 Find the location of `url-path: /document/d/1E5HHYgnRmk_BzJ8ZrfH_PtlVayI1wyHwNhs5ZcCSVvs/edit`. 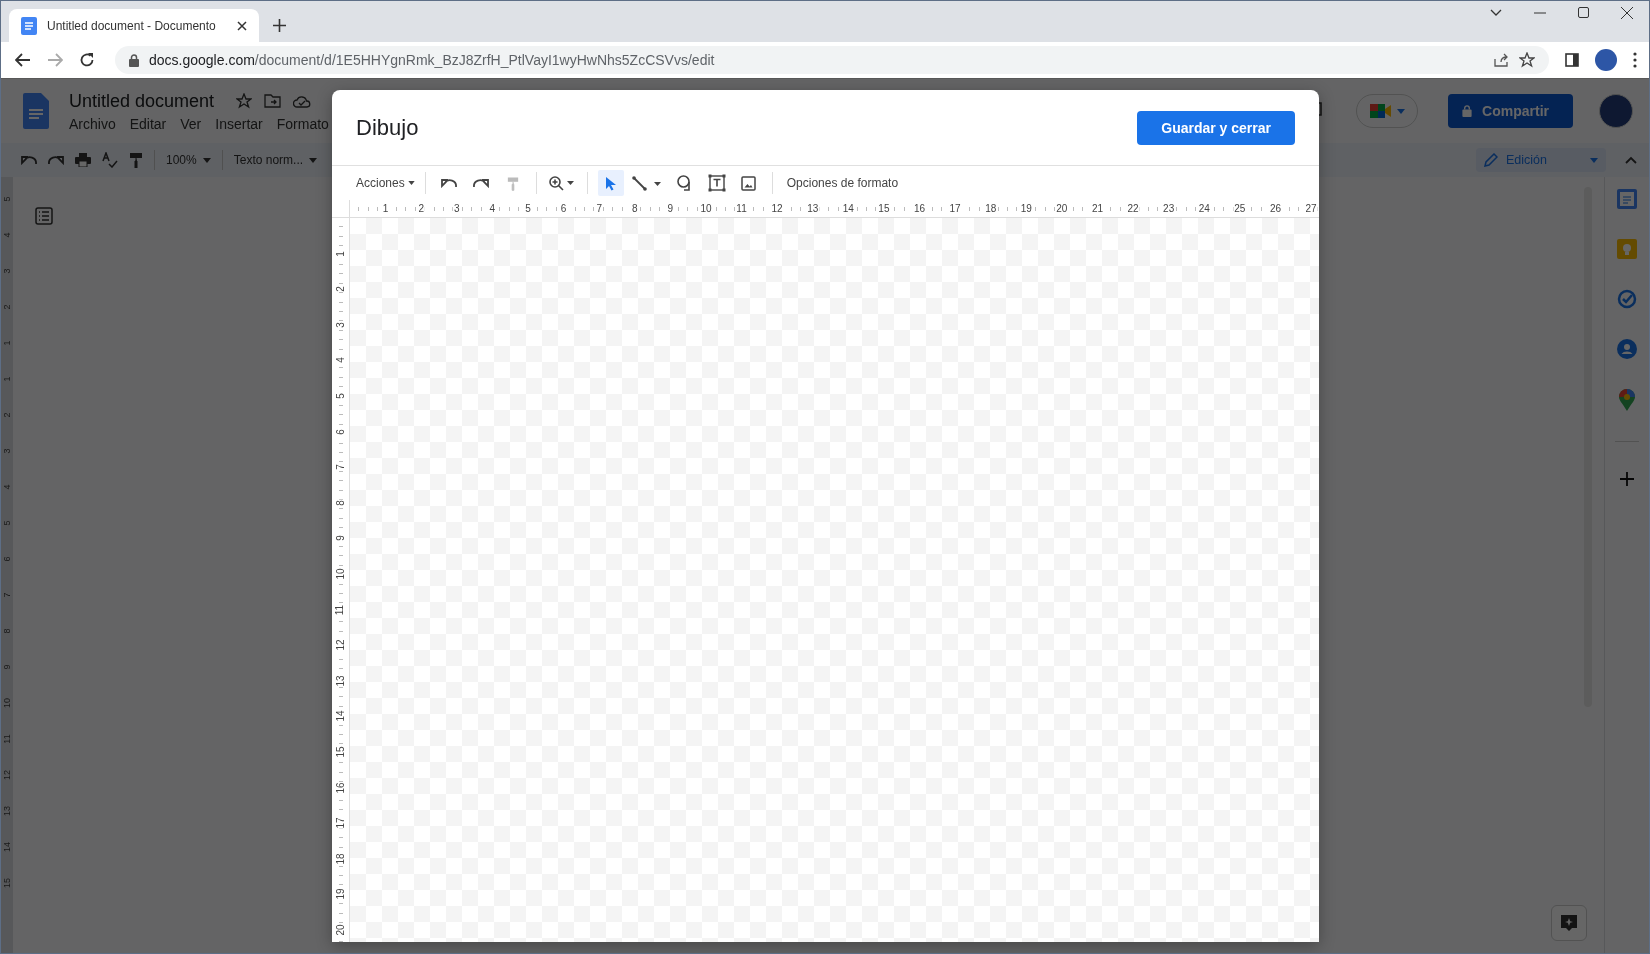

url-path: /document/d/1E5HHYgnRmk_BzJ8ZrfH_PtlVayI1wyHwNhs5ZcCSVvs/edit is located at coordinates (484, 60).